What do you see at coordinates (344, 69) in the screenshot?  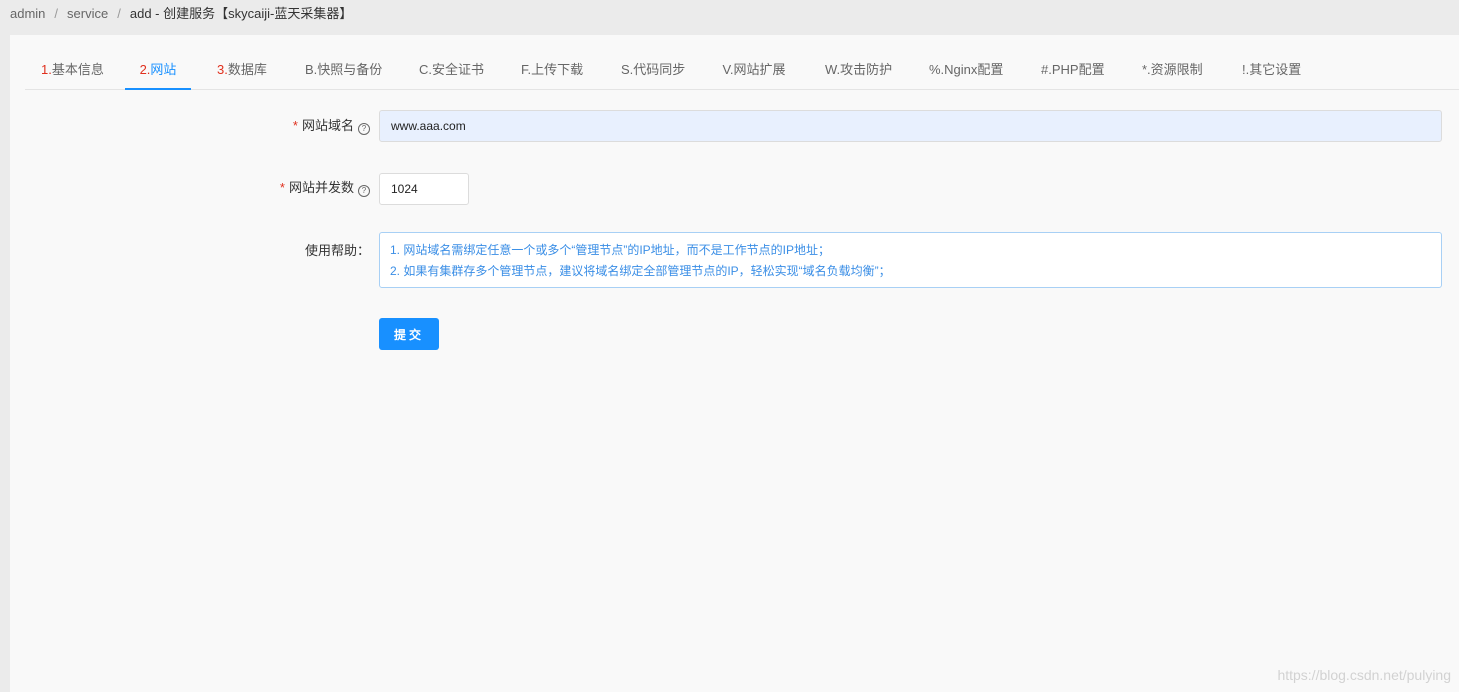 I see `tab-label: B.快照与备份` at bounding box center [344, 69].